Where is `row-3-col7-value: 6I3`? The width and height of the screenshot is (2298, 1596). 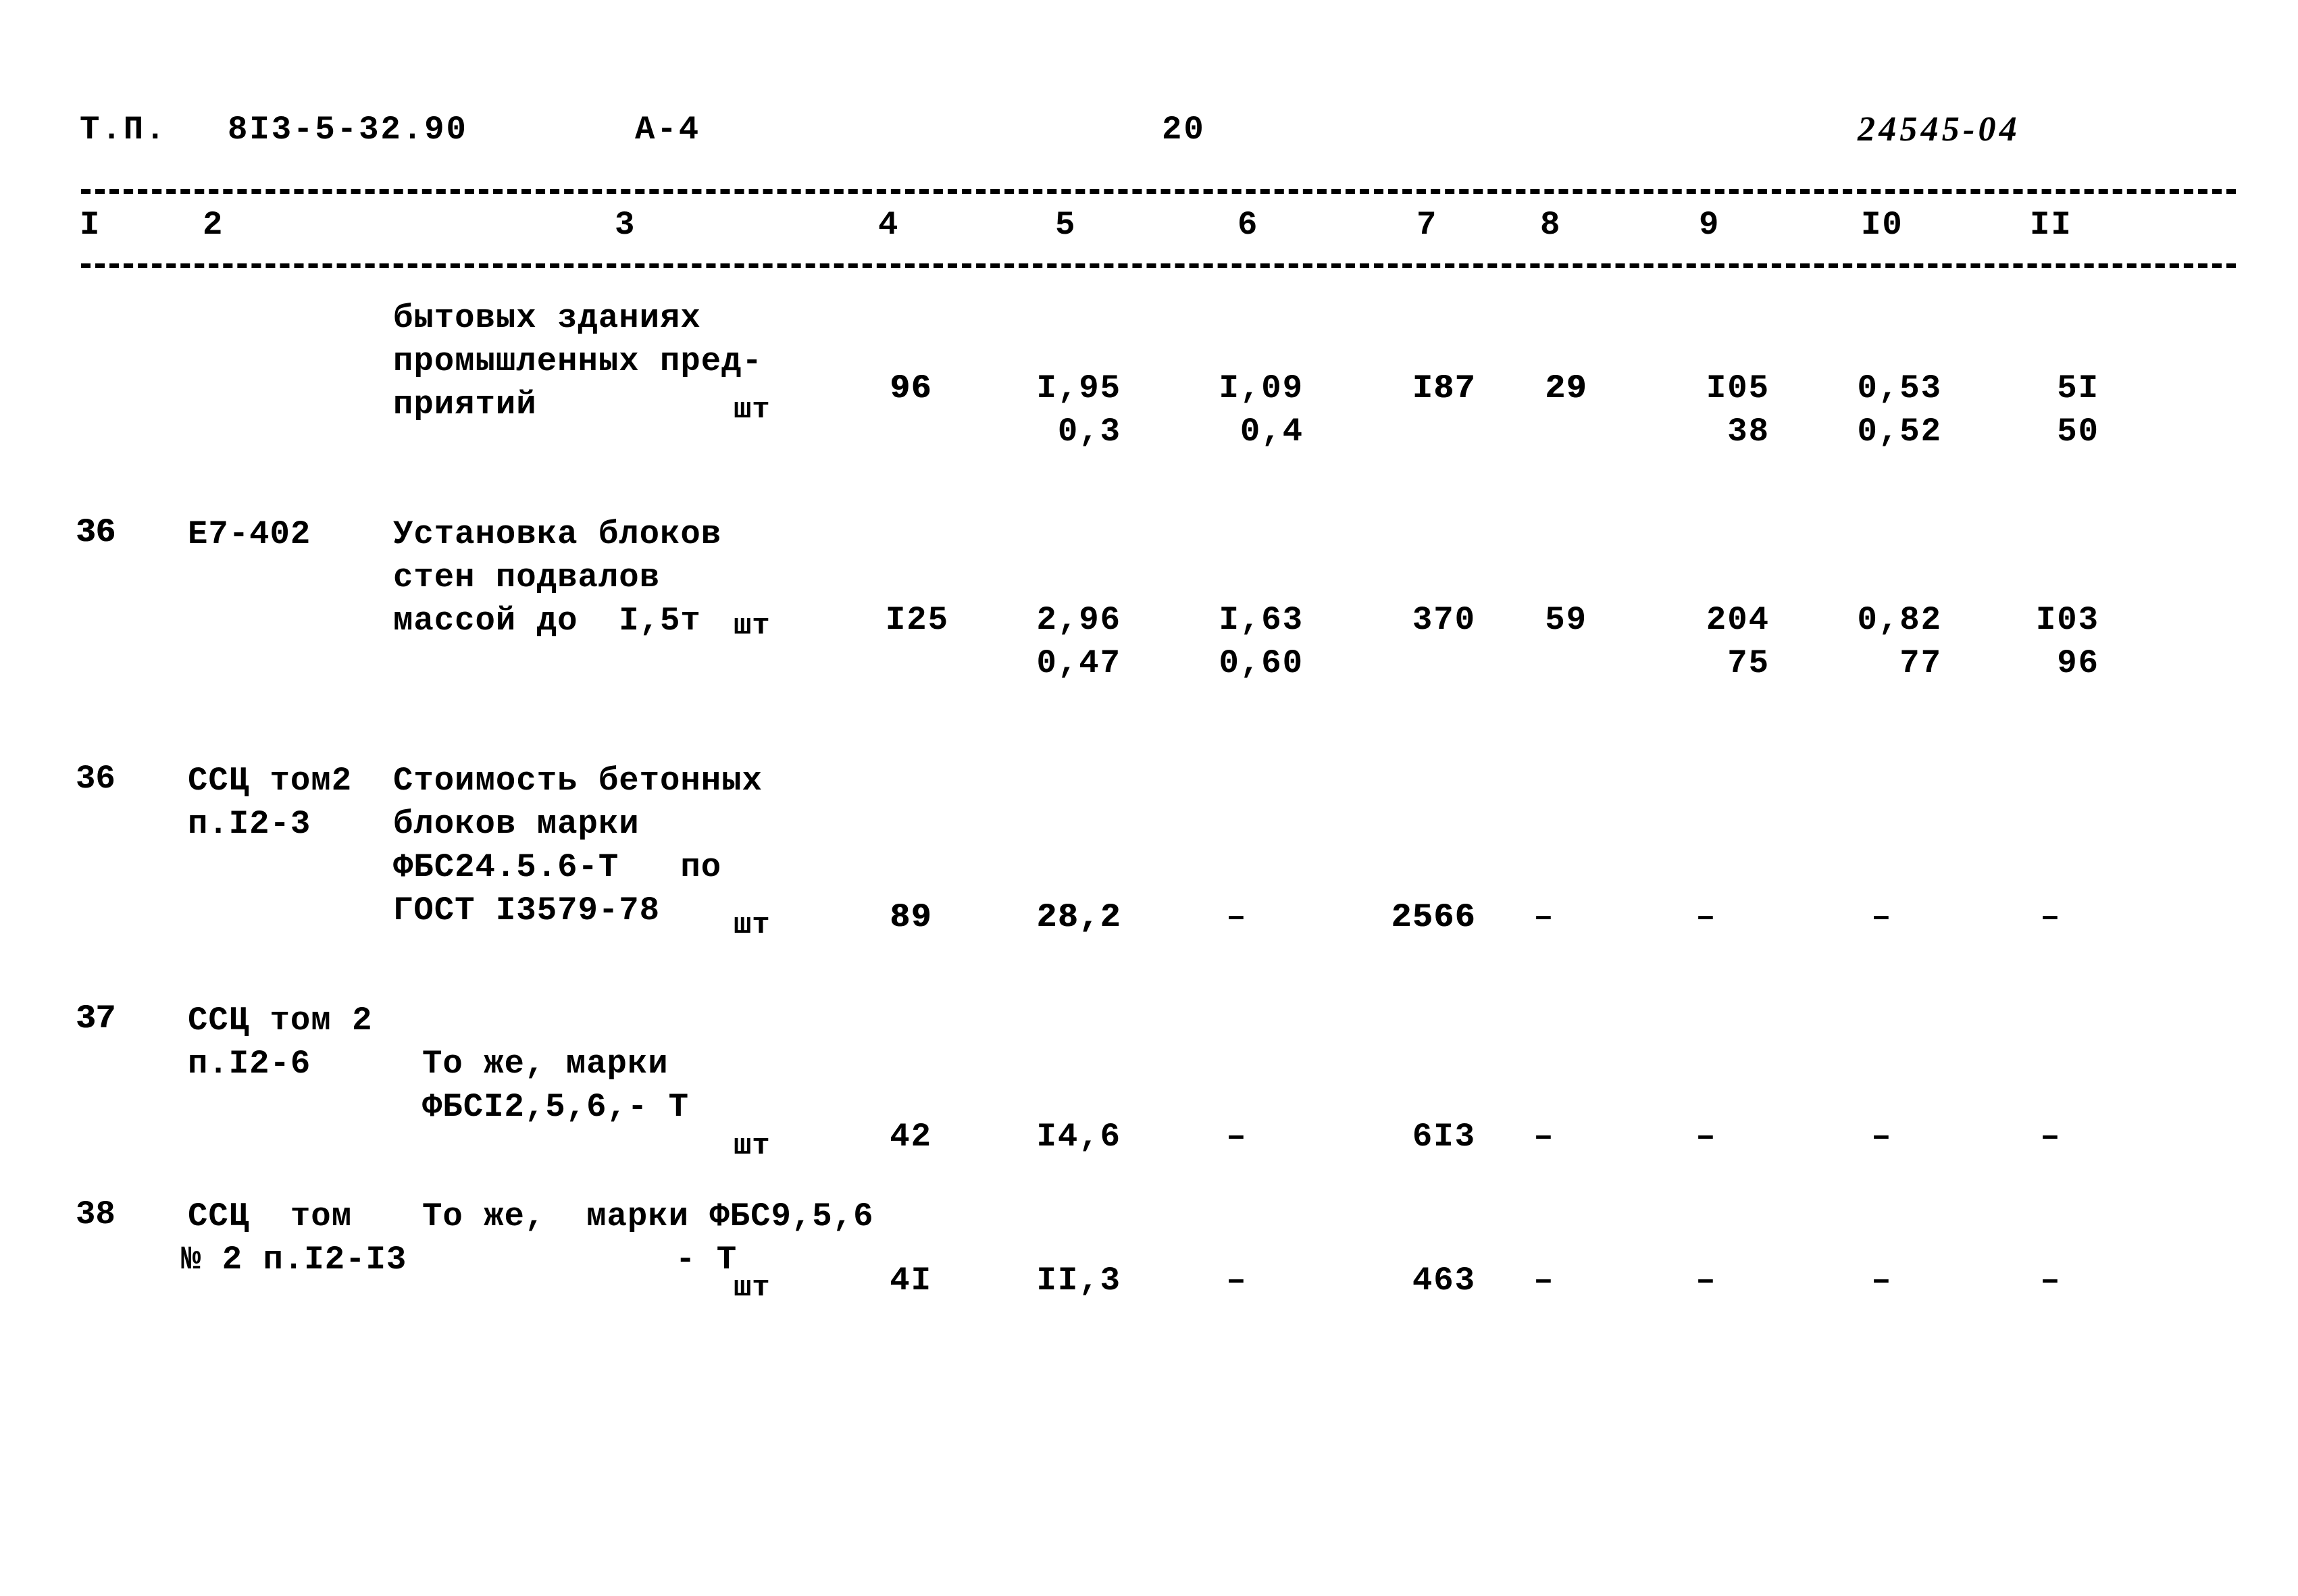
row-3-col7-value: 6I3 is located at coordinates (1444, 1137).